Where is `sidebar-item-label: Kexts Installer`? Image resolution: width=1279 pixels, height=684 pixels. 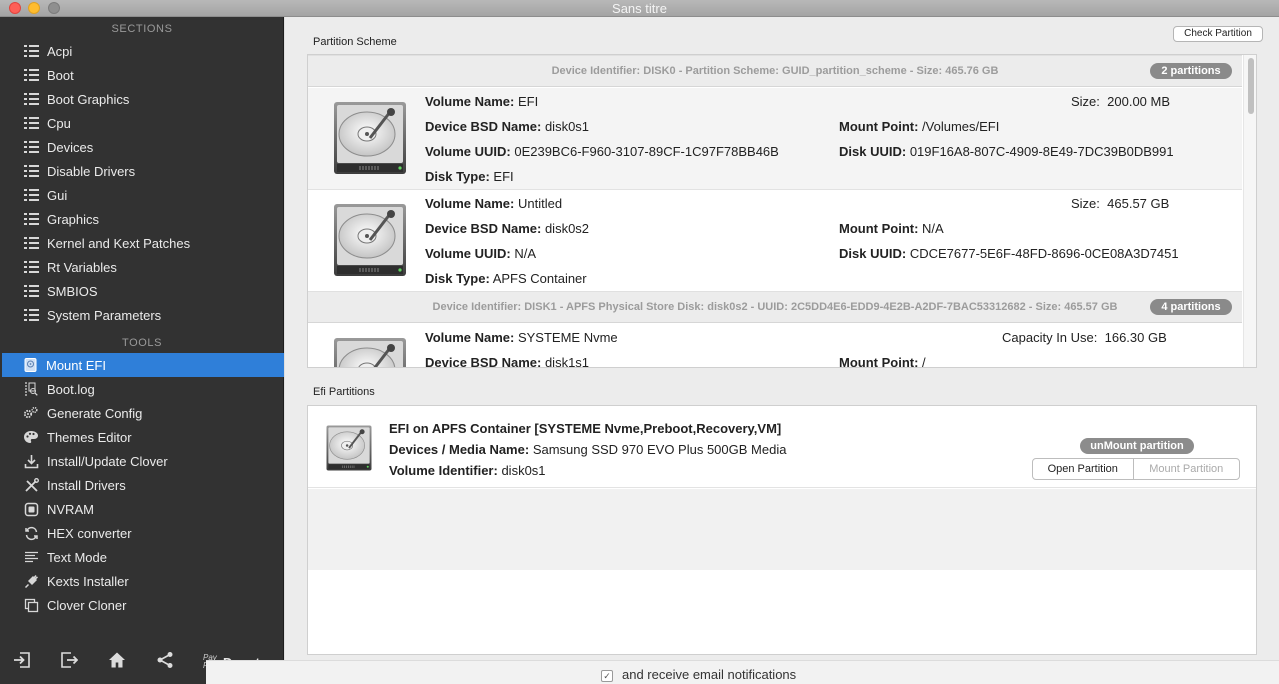
sidebar-item-label: Kexts Installer is located at coordinates (88, 581).